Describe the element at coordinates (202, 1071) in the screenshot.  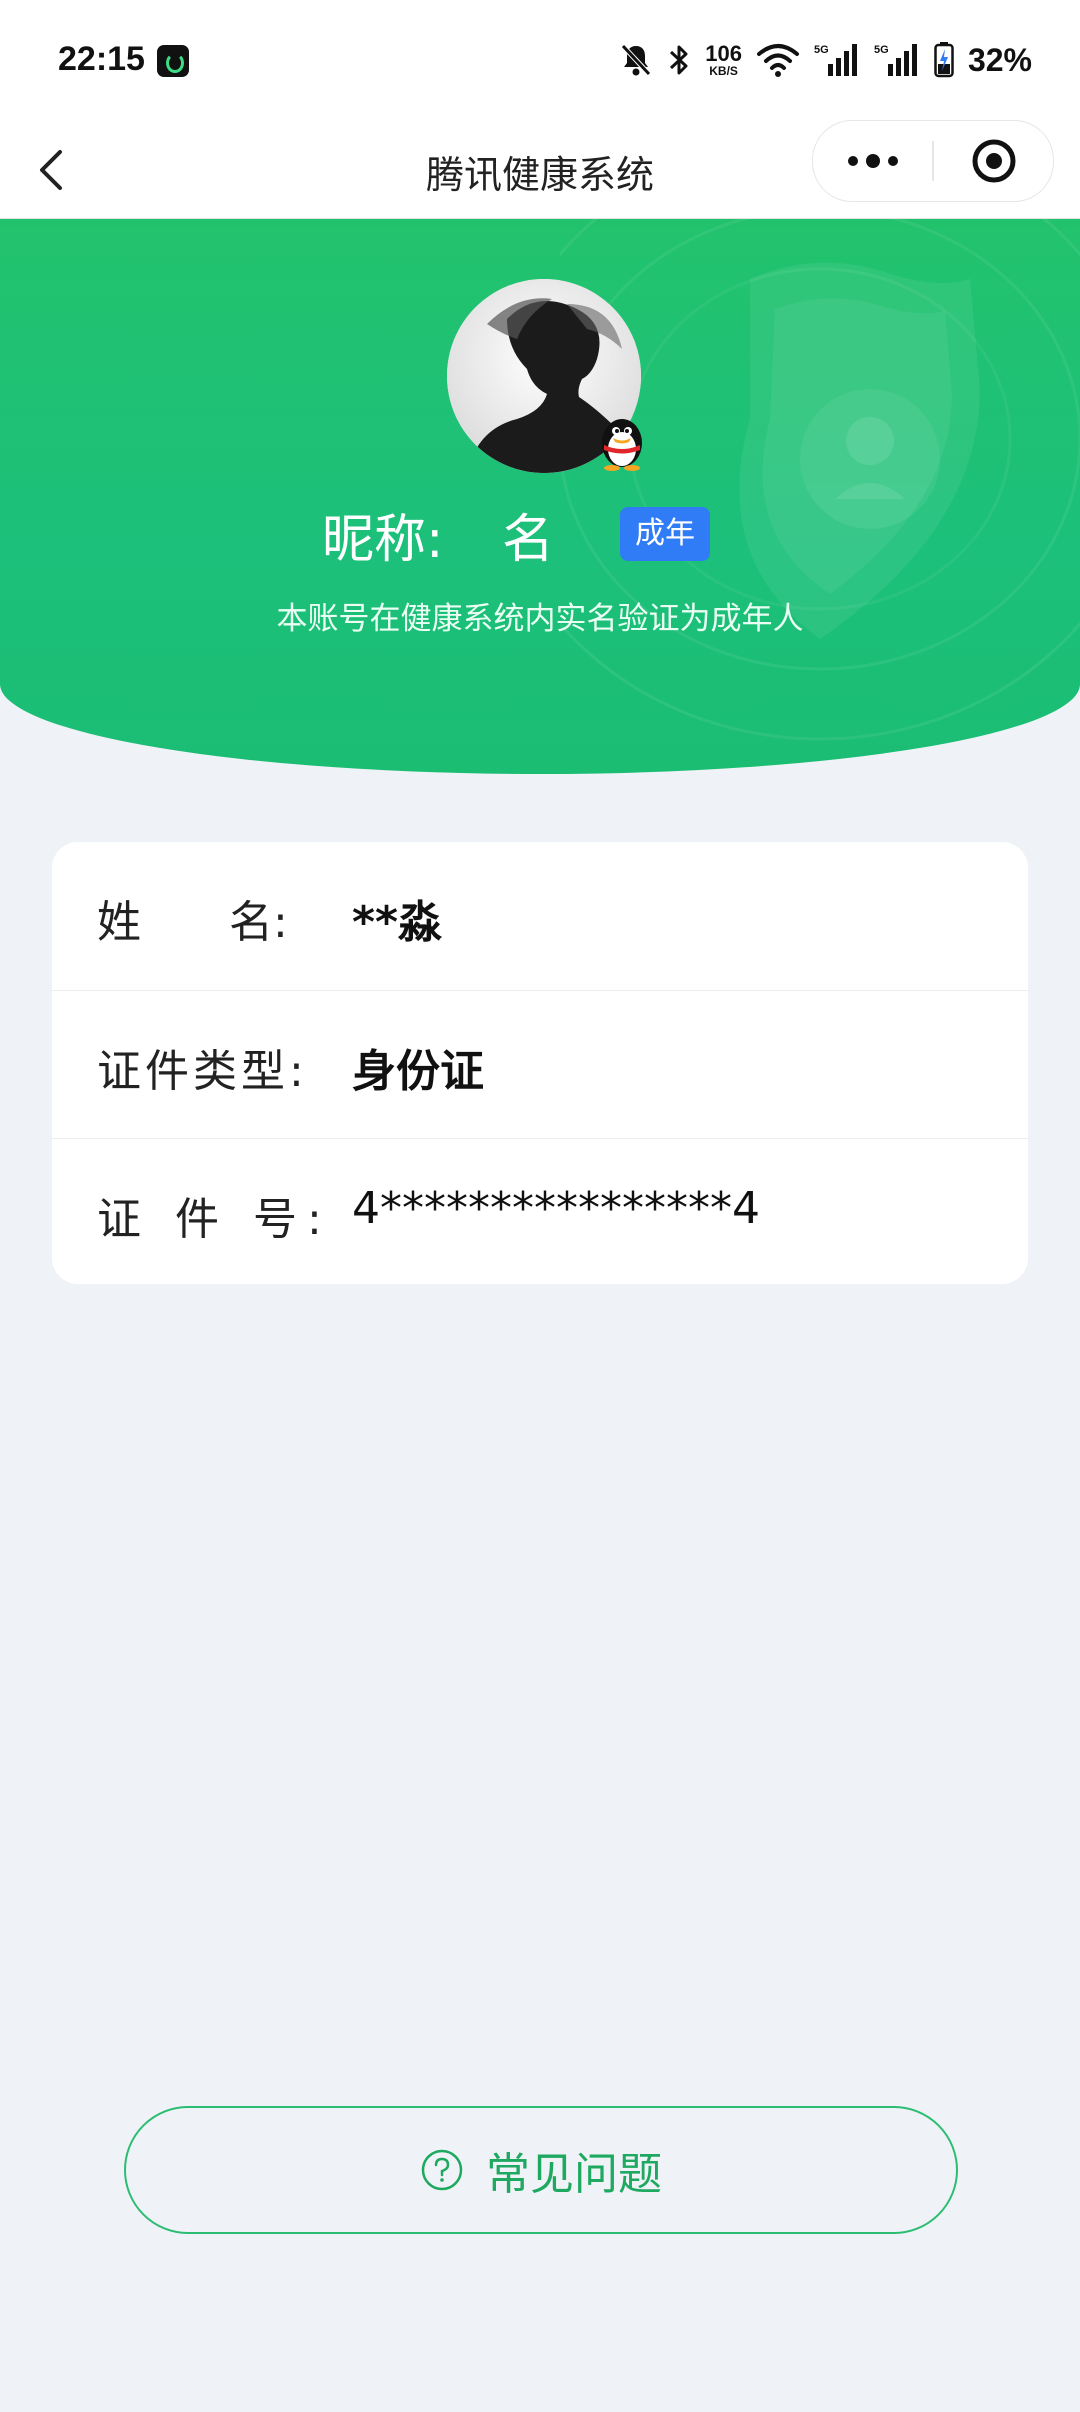
I see `id-type-label: 证件类型:` at that location.